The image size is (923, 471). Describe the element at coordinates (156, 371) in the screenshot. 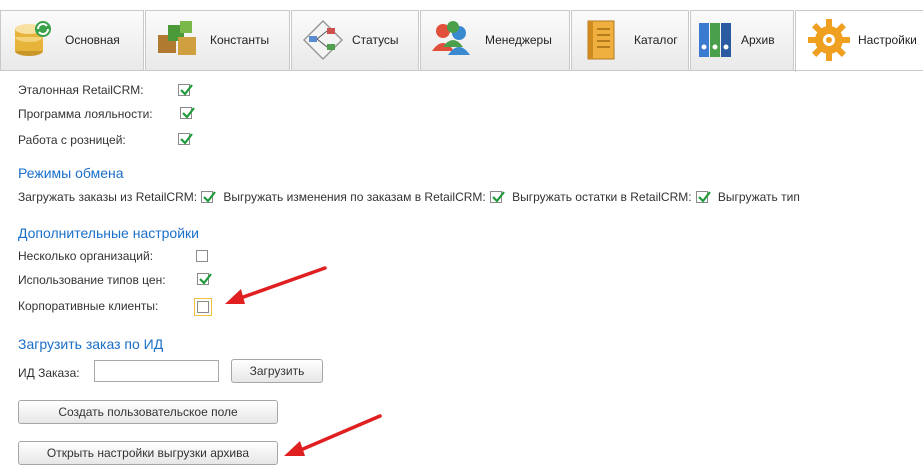

I see `order-id-input` at that location.